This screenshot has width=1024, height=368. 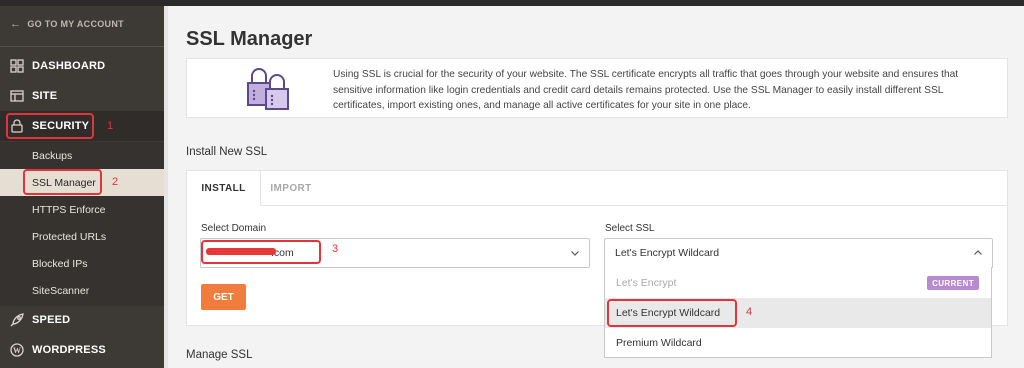 I want to click on get-button: GET, so click(x=223, y=297).